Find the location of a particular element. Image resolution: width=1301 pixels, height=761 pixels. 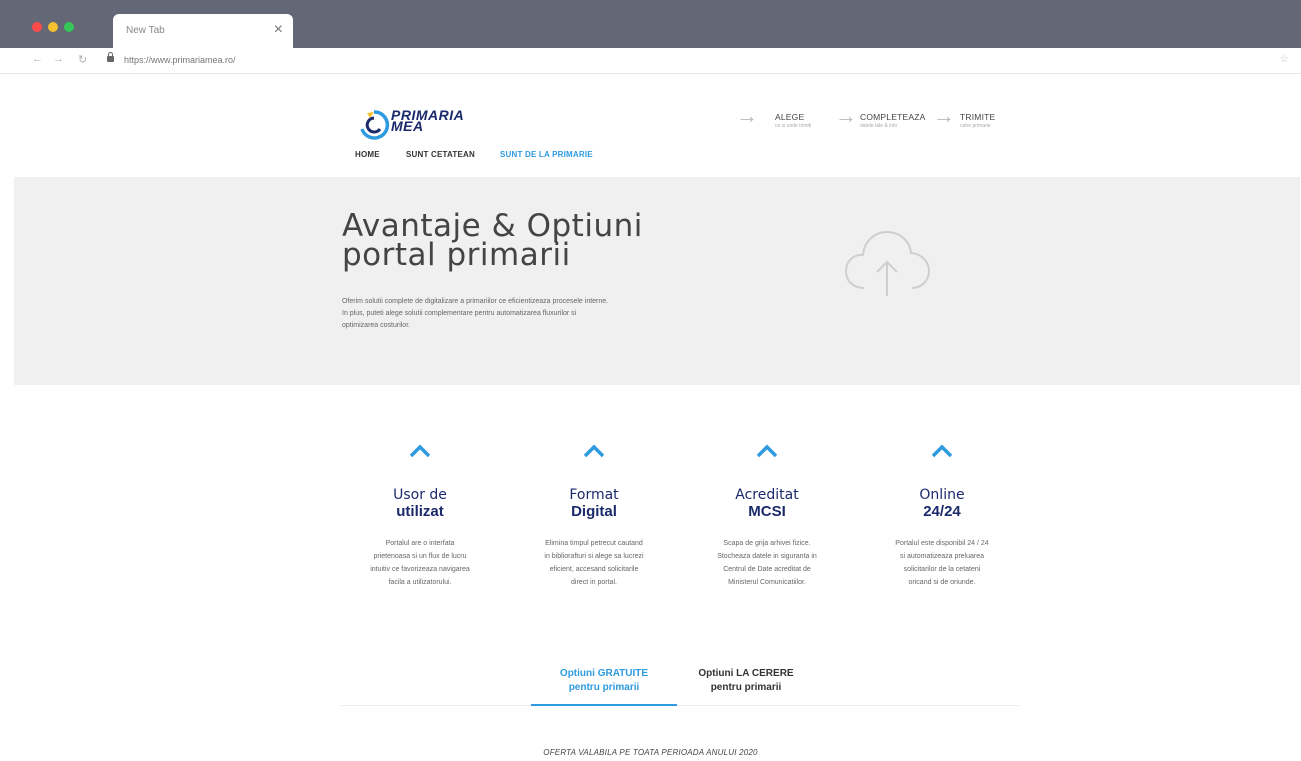

feature-desc-line: direct in portal. is located at coordinates (594, 582).